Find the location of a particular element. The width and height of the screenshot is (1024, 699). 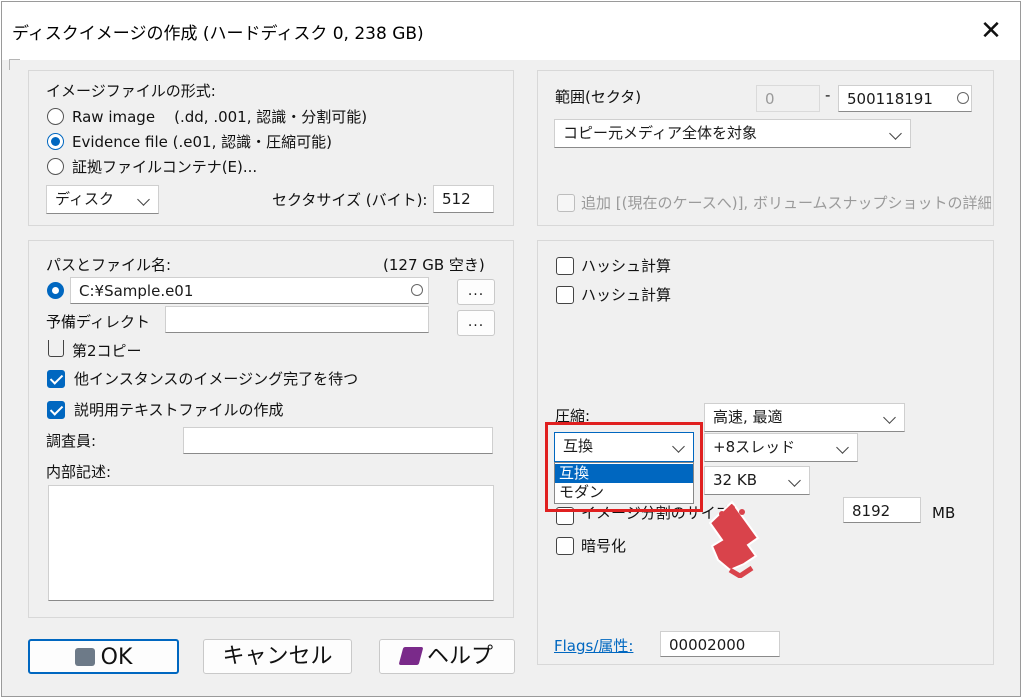

raw-image-radio is located at coordinates (55, 116).